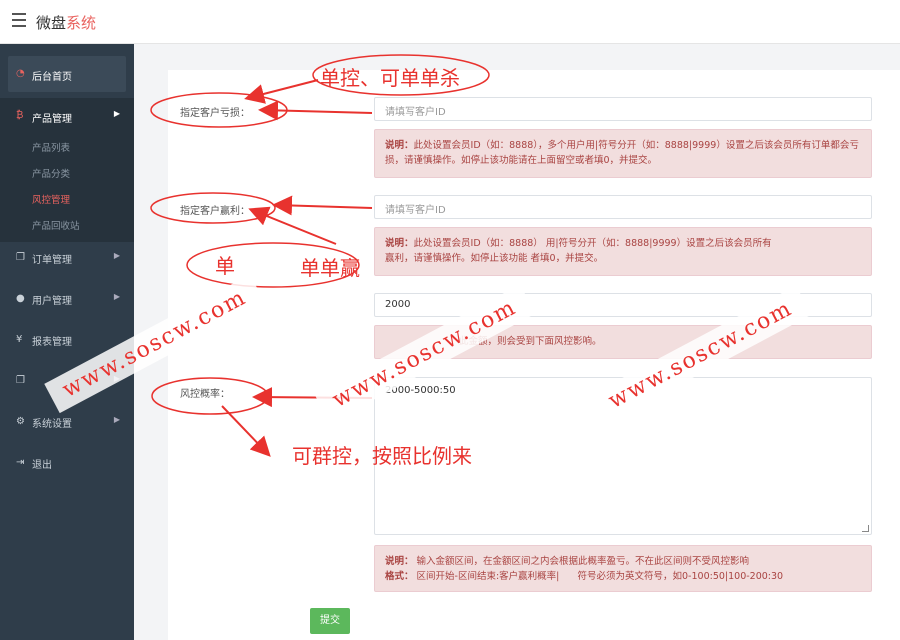 The height and width of the screenshot is (640, 900). What do you see at coordinates (66, 23) in the screenshot?
I see `brand-title: 微盘系统` at bounding box center [66, 23].